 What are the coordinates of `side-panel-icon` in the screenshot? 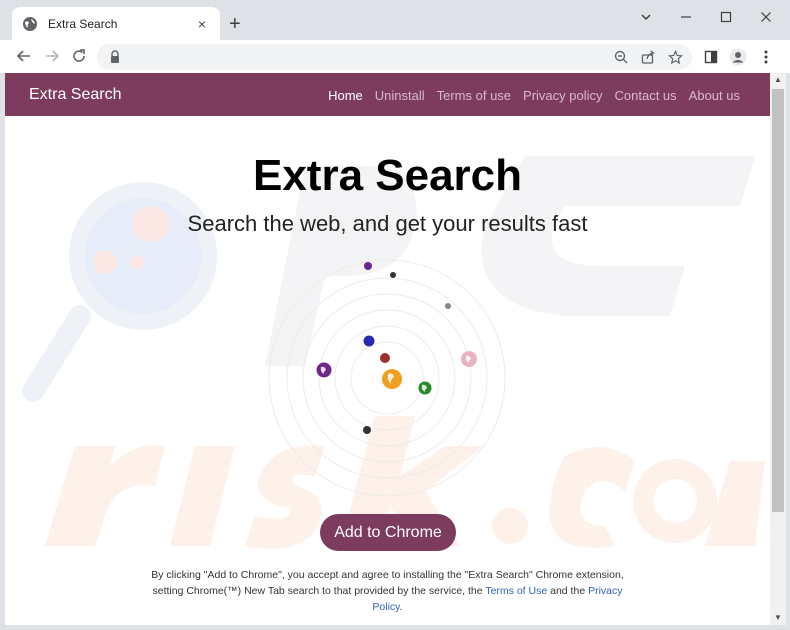 It's located at (711, 57).